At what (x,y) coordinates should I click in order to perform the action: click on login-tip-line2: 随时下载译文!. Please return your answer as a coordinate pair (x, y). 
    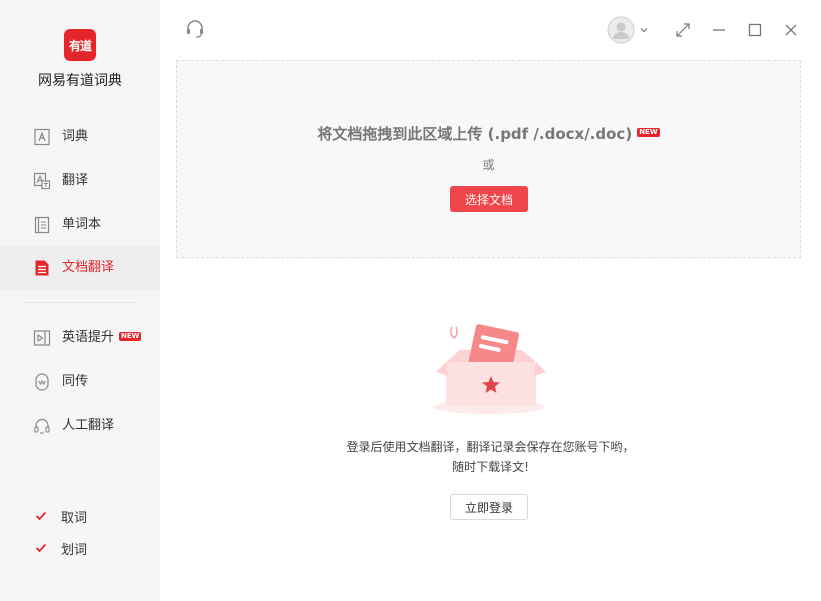
    Looking at the image, I should click on (490, 467).